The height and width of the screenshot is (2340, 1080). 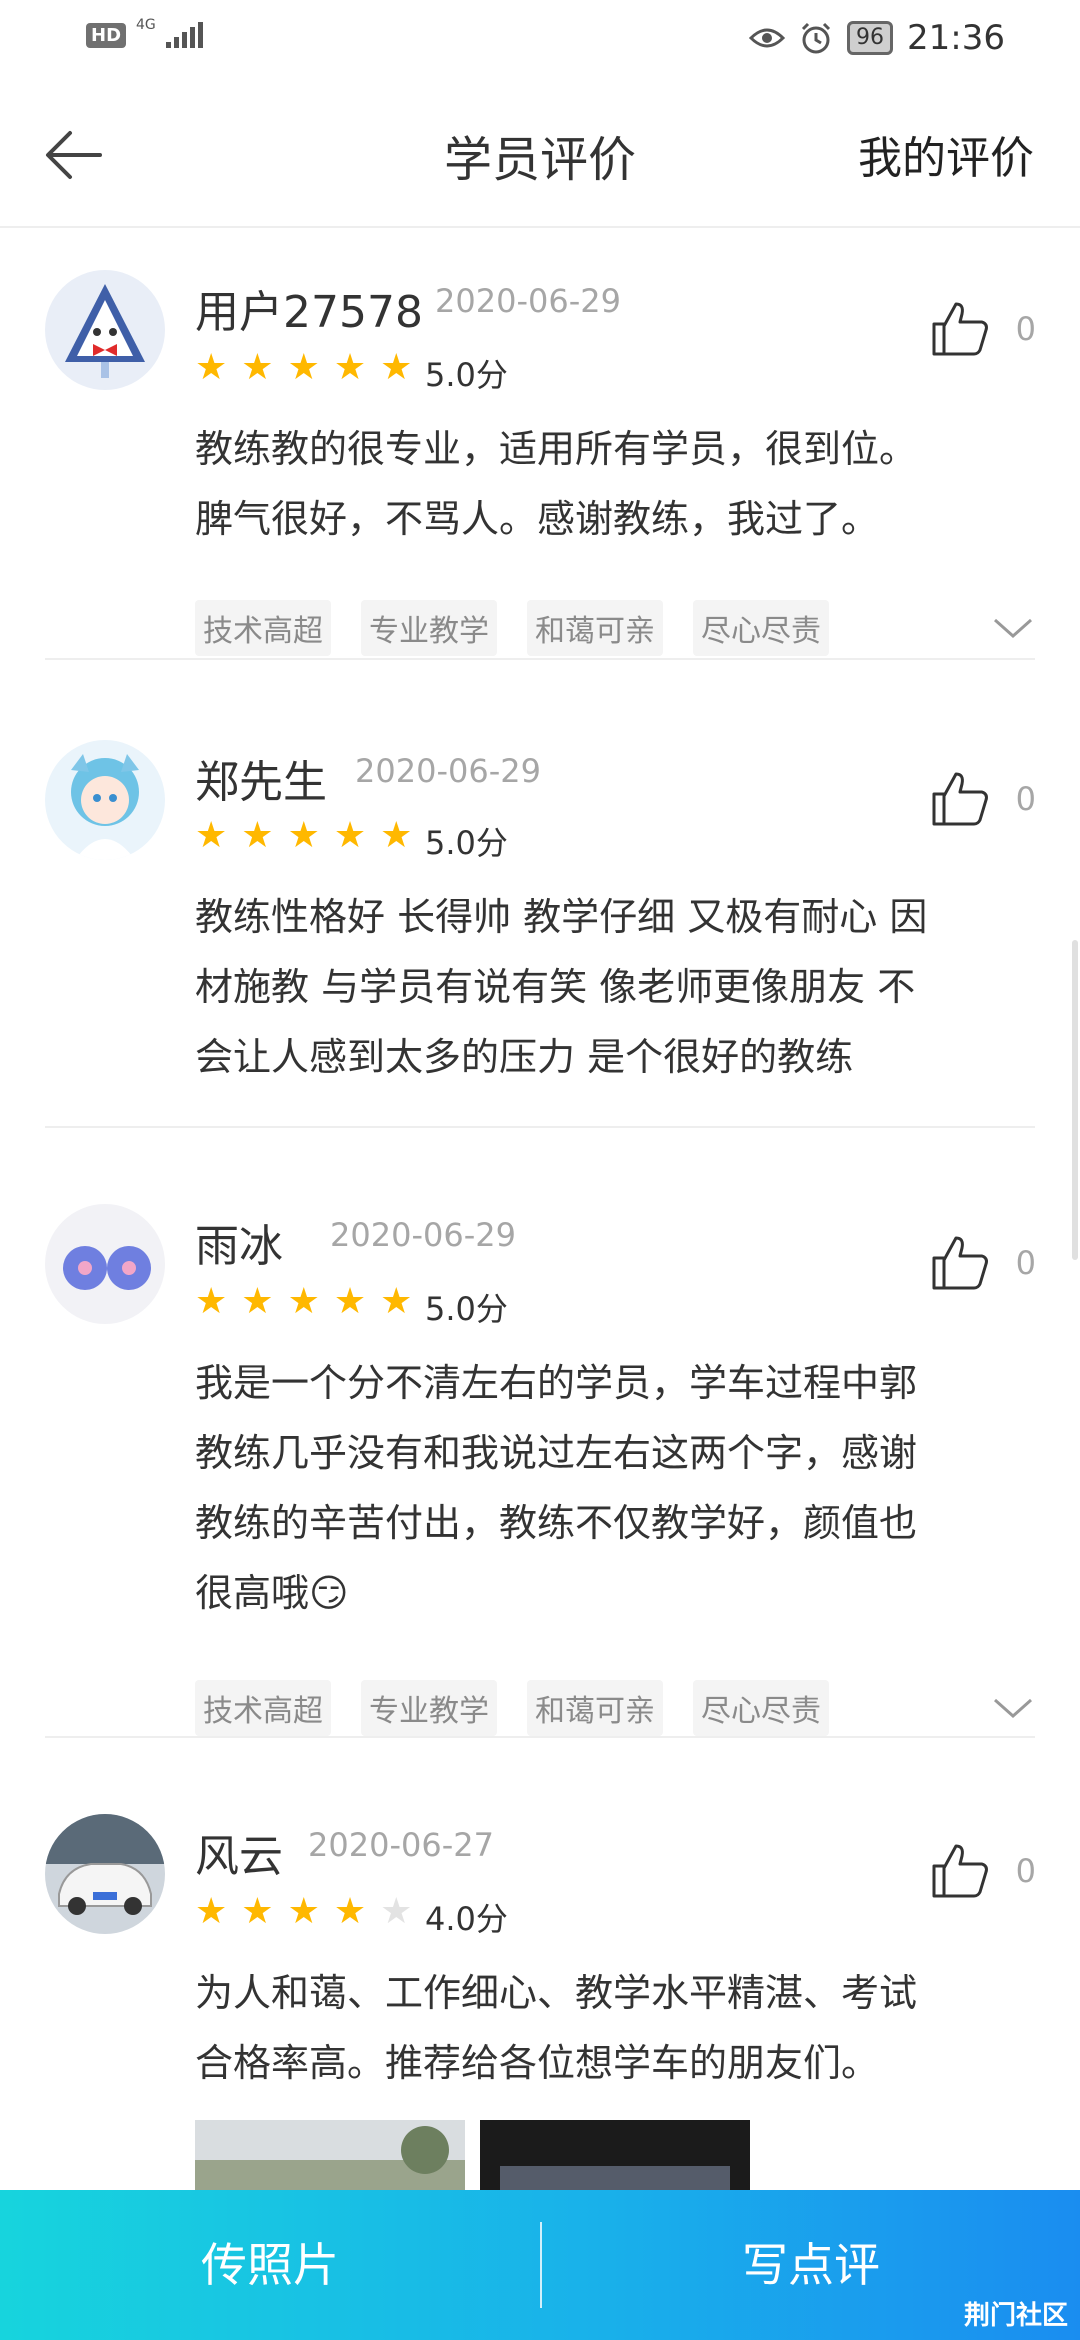 I want to click on review-date: 2020-06-27, so click(x=401, y=1845).